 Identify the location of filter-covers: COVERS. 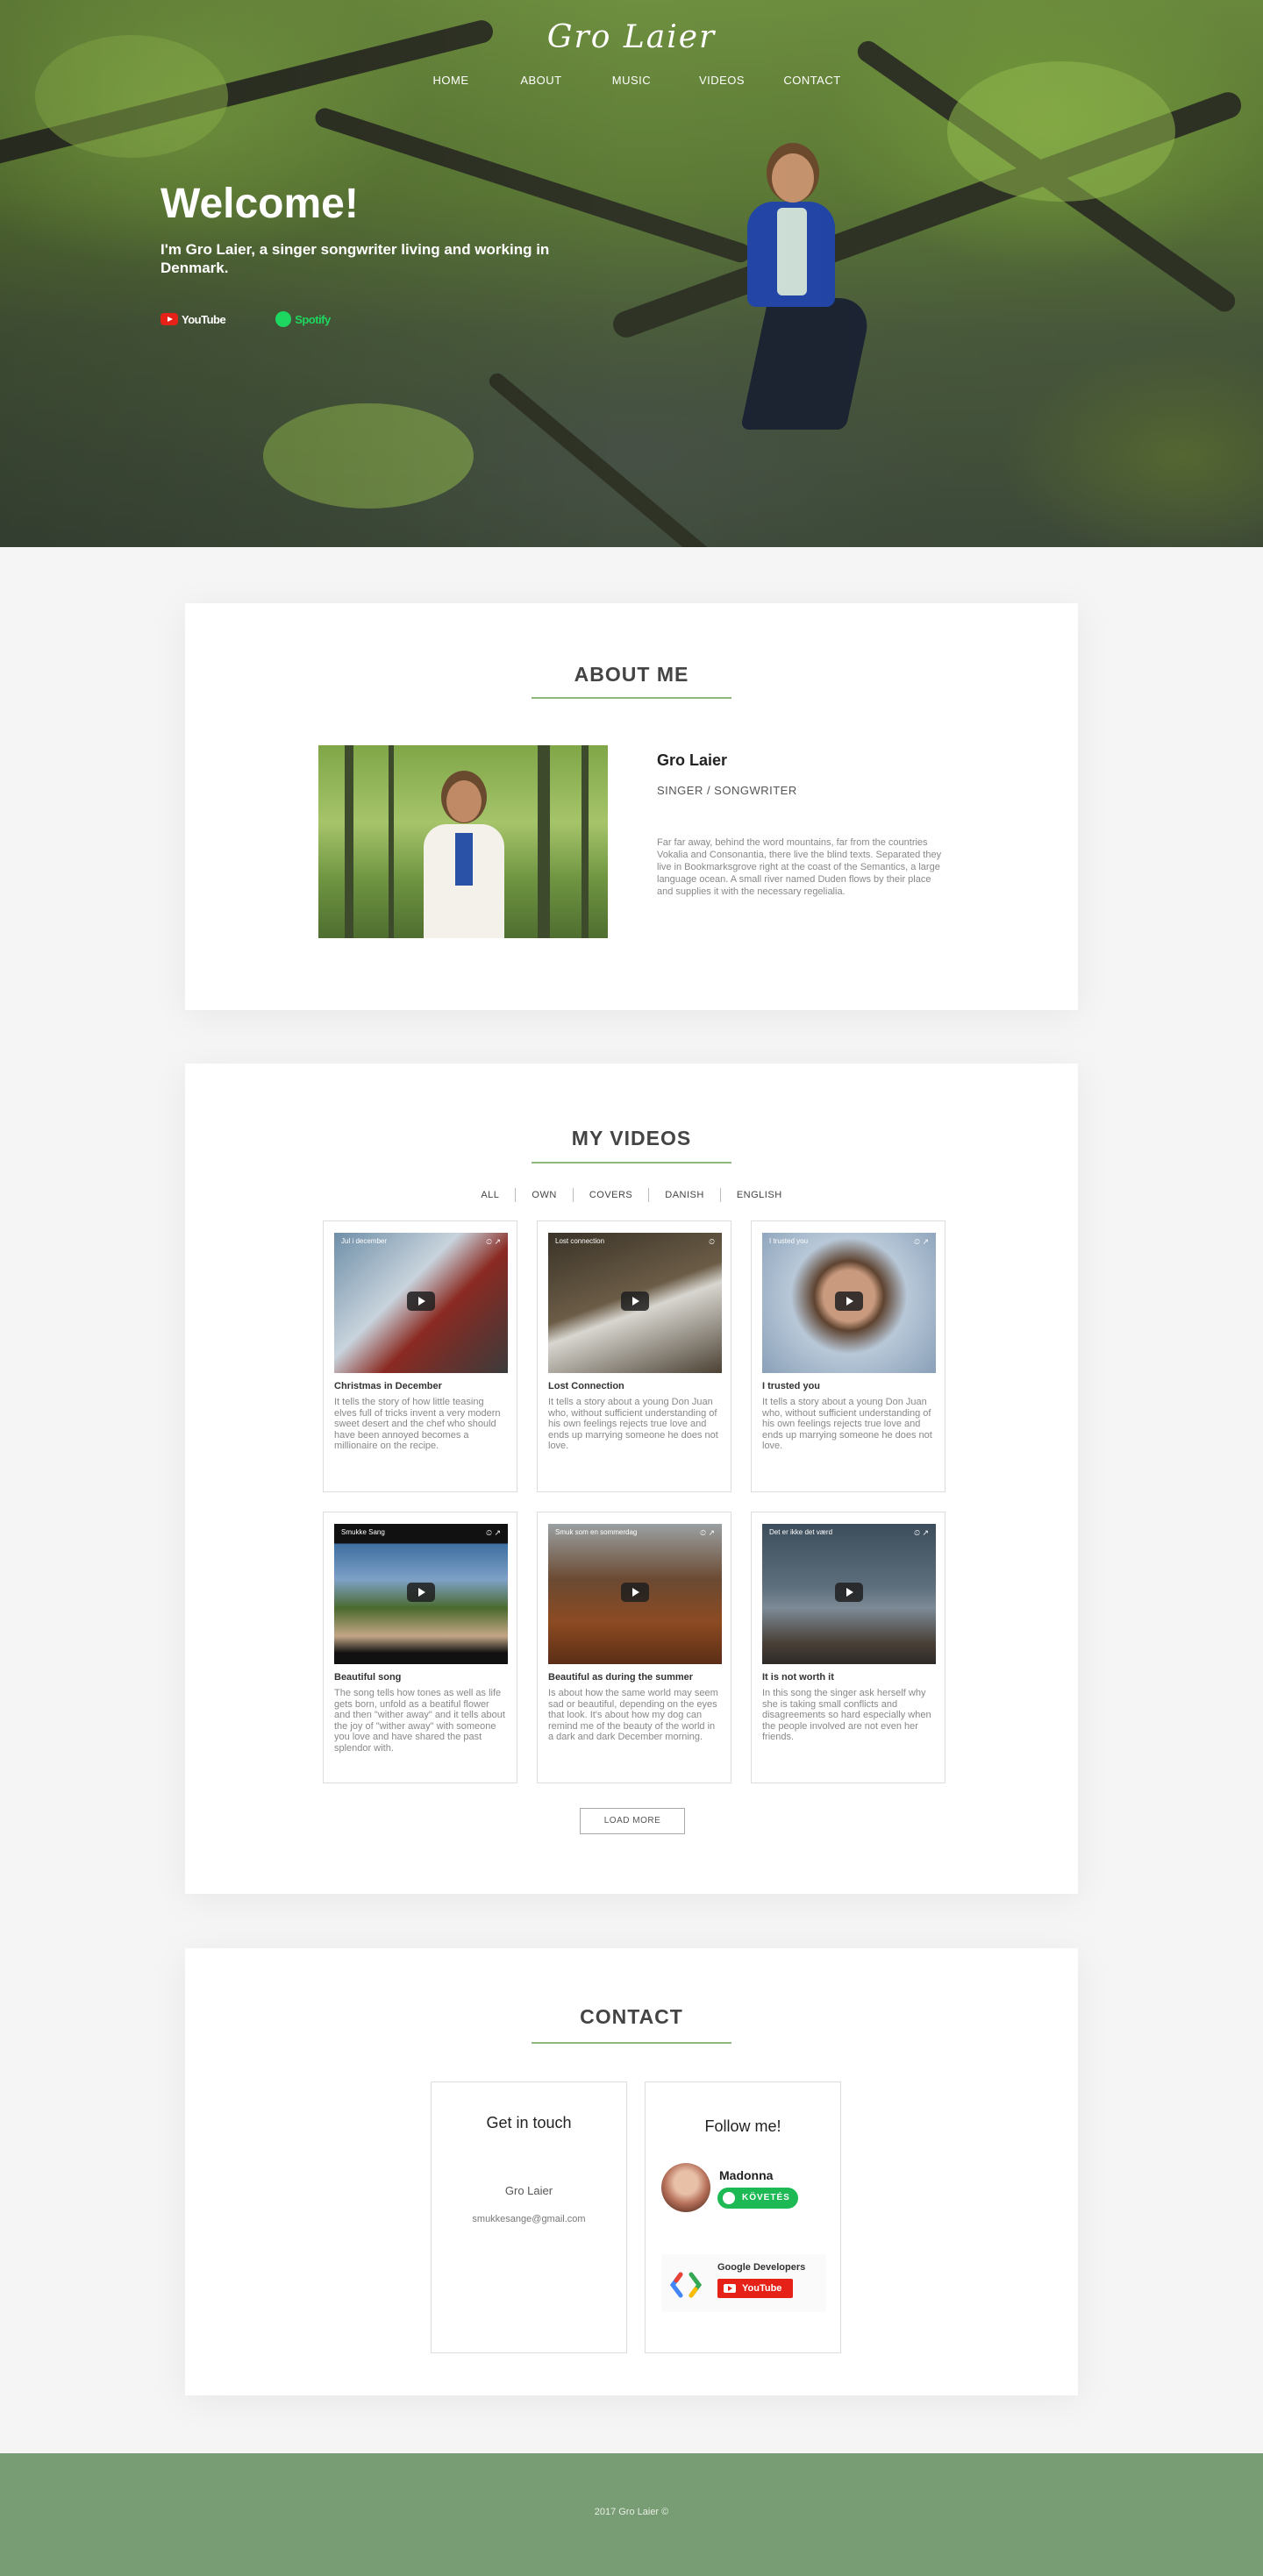
(612, 1195).